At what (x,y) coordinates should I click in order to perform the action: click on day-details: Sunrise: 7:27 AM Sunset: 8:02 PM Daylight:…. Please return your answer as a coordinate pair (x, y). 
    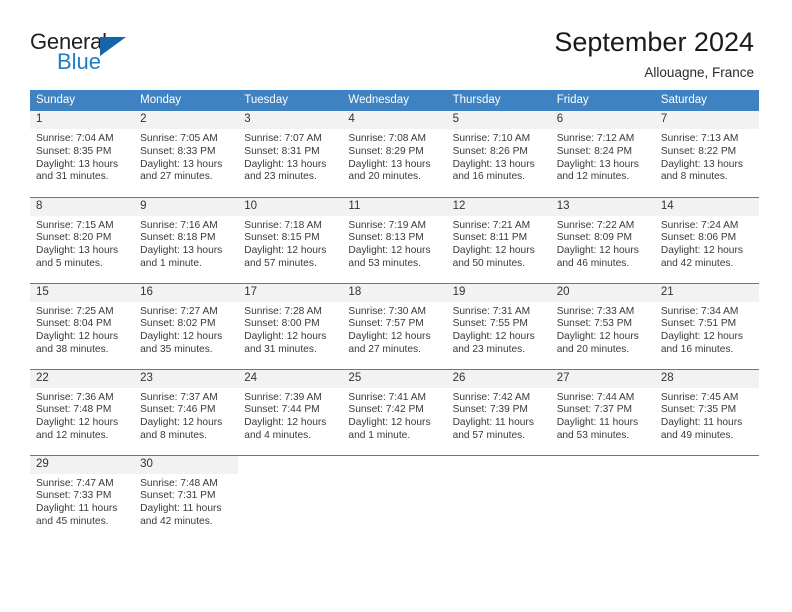
    Looking at the image, I should click on (186, 329).